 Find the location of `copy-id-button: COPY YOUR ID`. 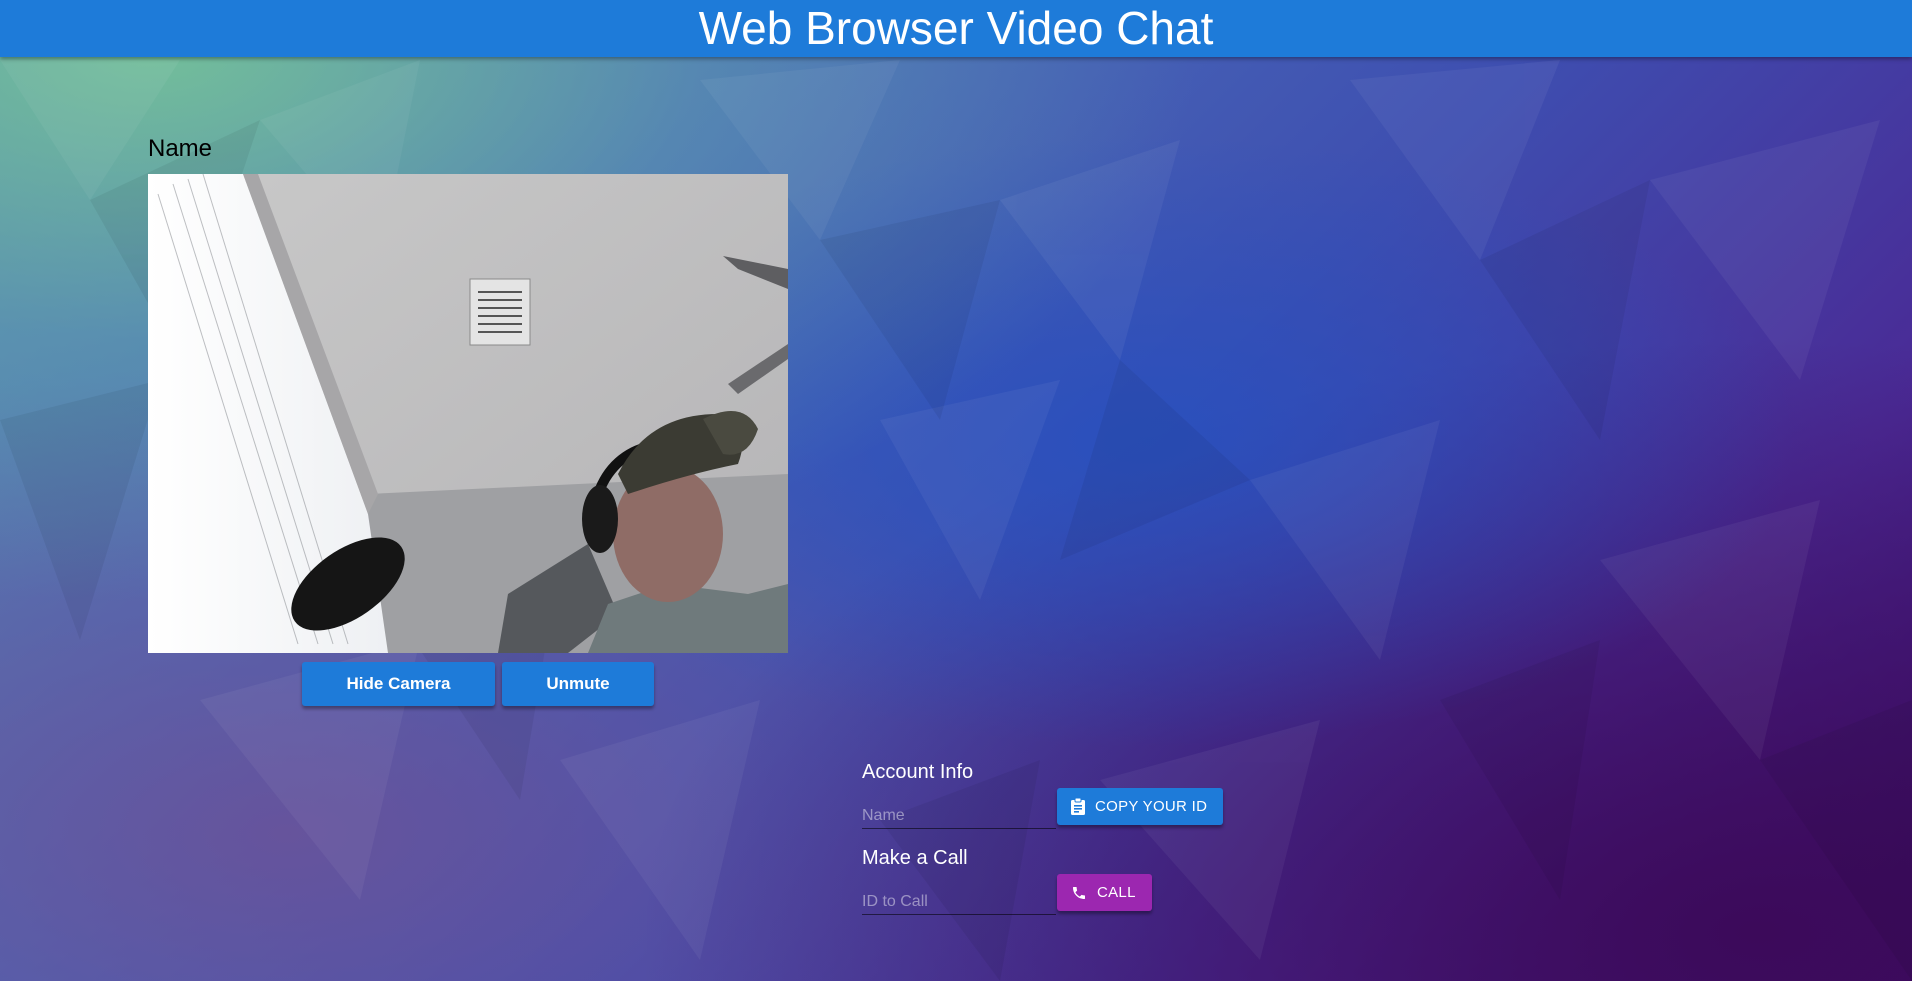

copy-id-button: COPY YOUR ID is located at coordinates (1140, 806).